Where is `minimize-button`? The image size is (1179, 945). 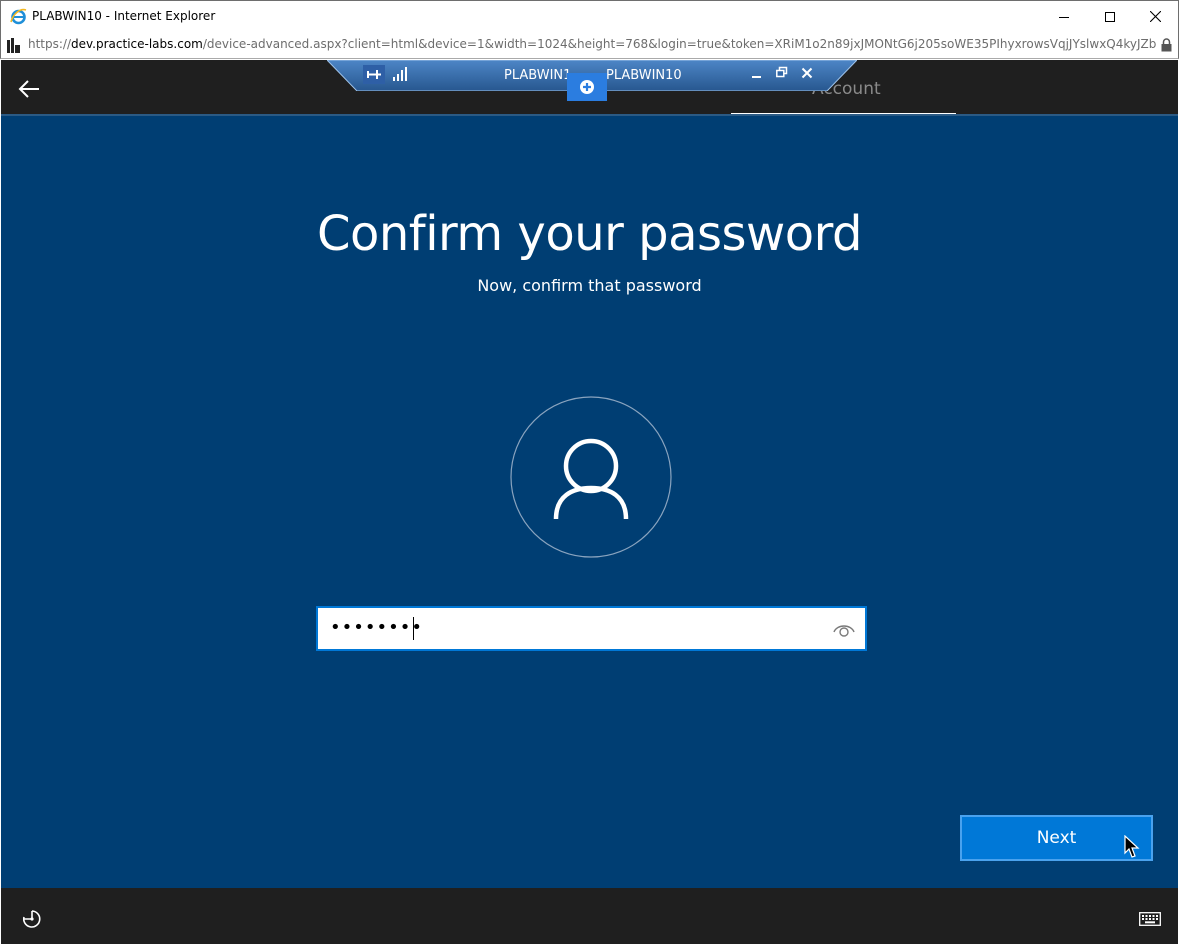 minimize-button is located at coordinates (1064, 16).